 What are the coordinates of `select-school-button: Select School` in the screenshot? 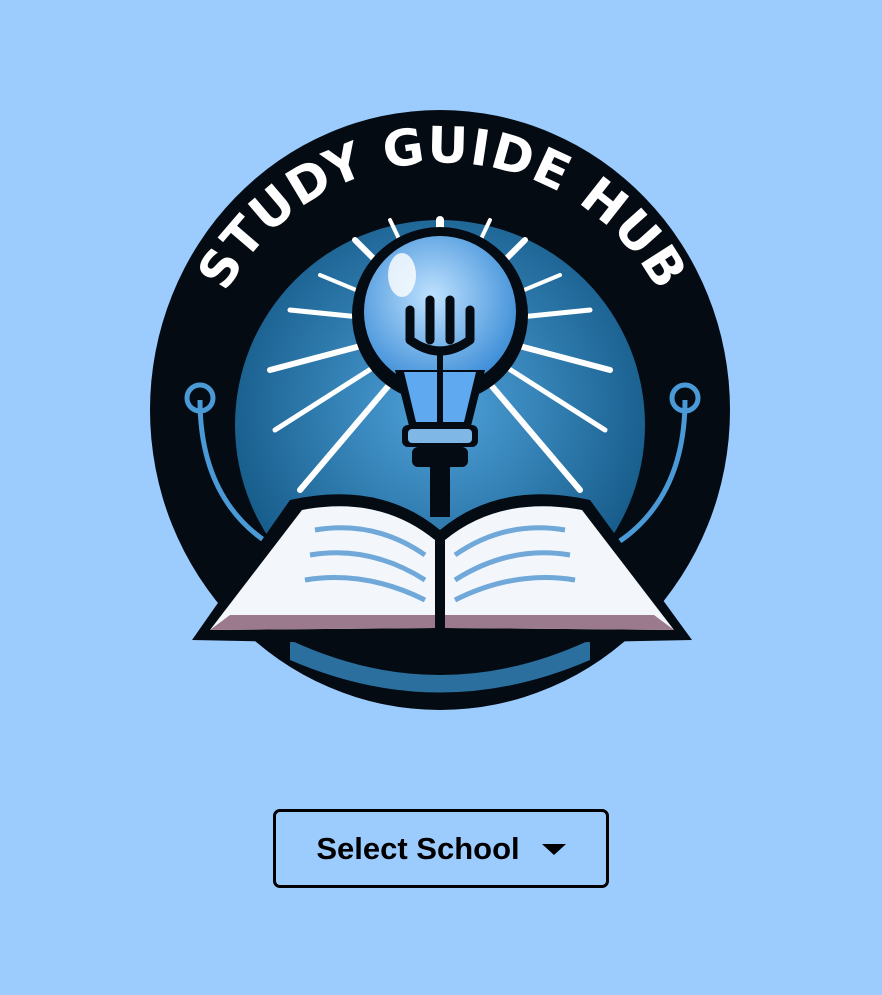 It's located at (441, 848).